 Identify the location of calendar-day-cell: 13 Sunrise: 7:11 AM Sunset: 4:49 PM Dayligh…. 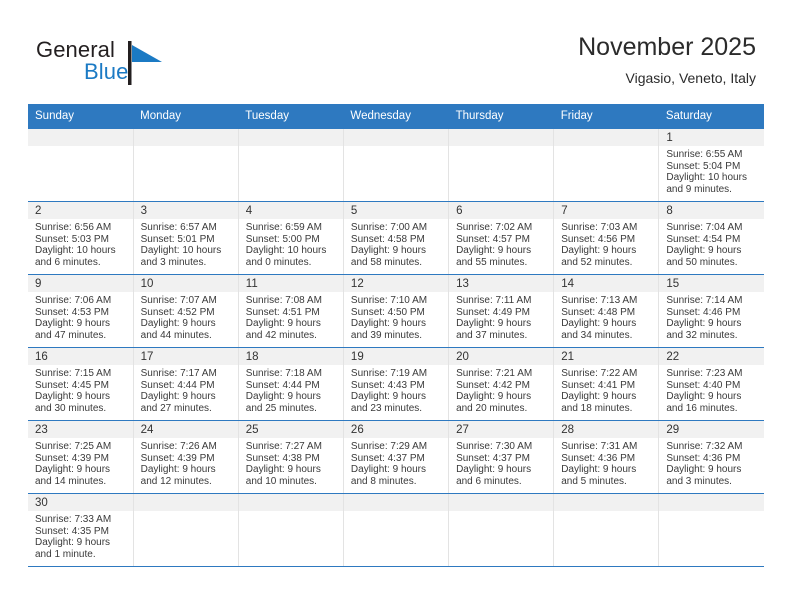
(501, 311).